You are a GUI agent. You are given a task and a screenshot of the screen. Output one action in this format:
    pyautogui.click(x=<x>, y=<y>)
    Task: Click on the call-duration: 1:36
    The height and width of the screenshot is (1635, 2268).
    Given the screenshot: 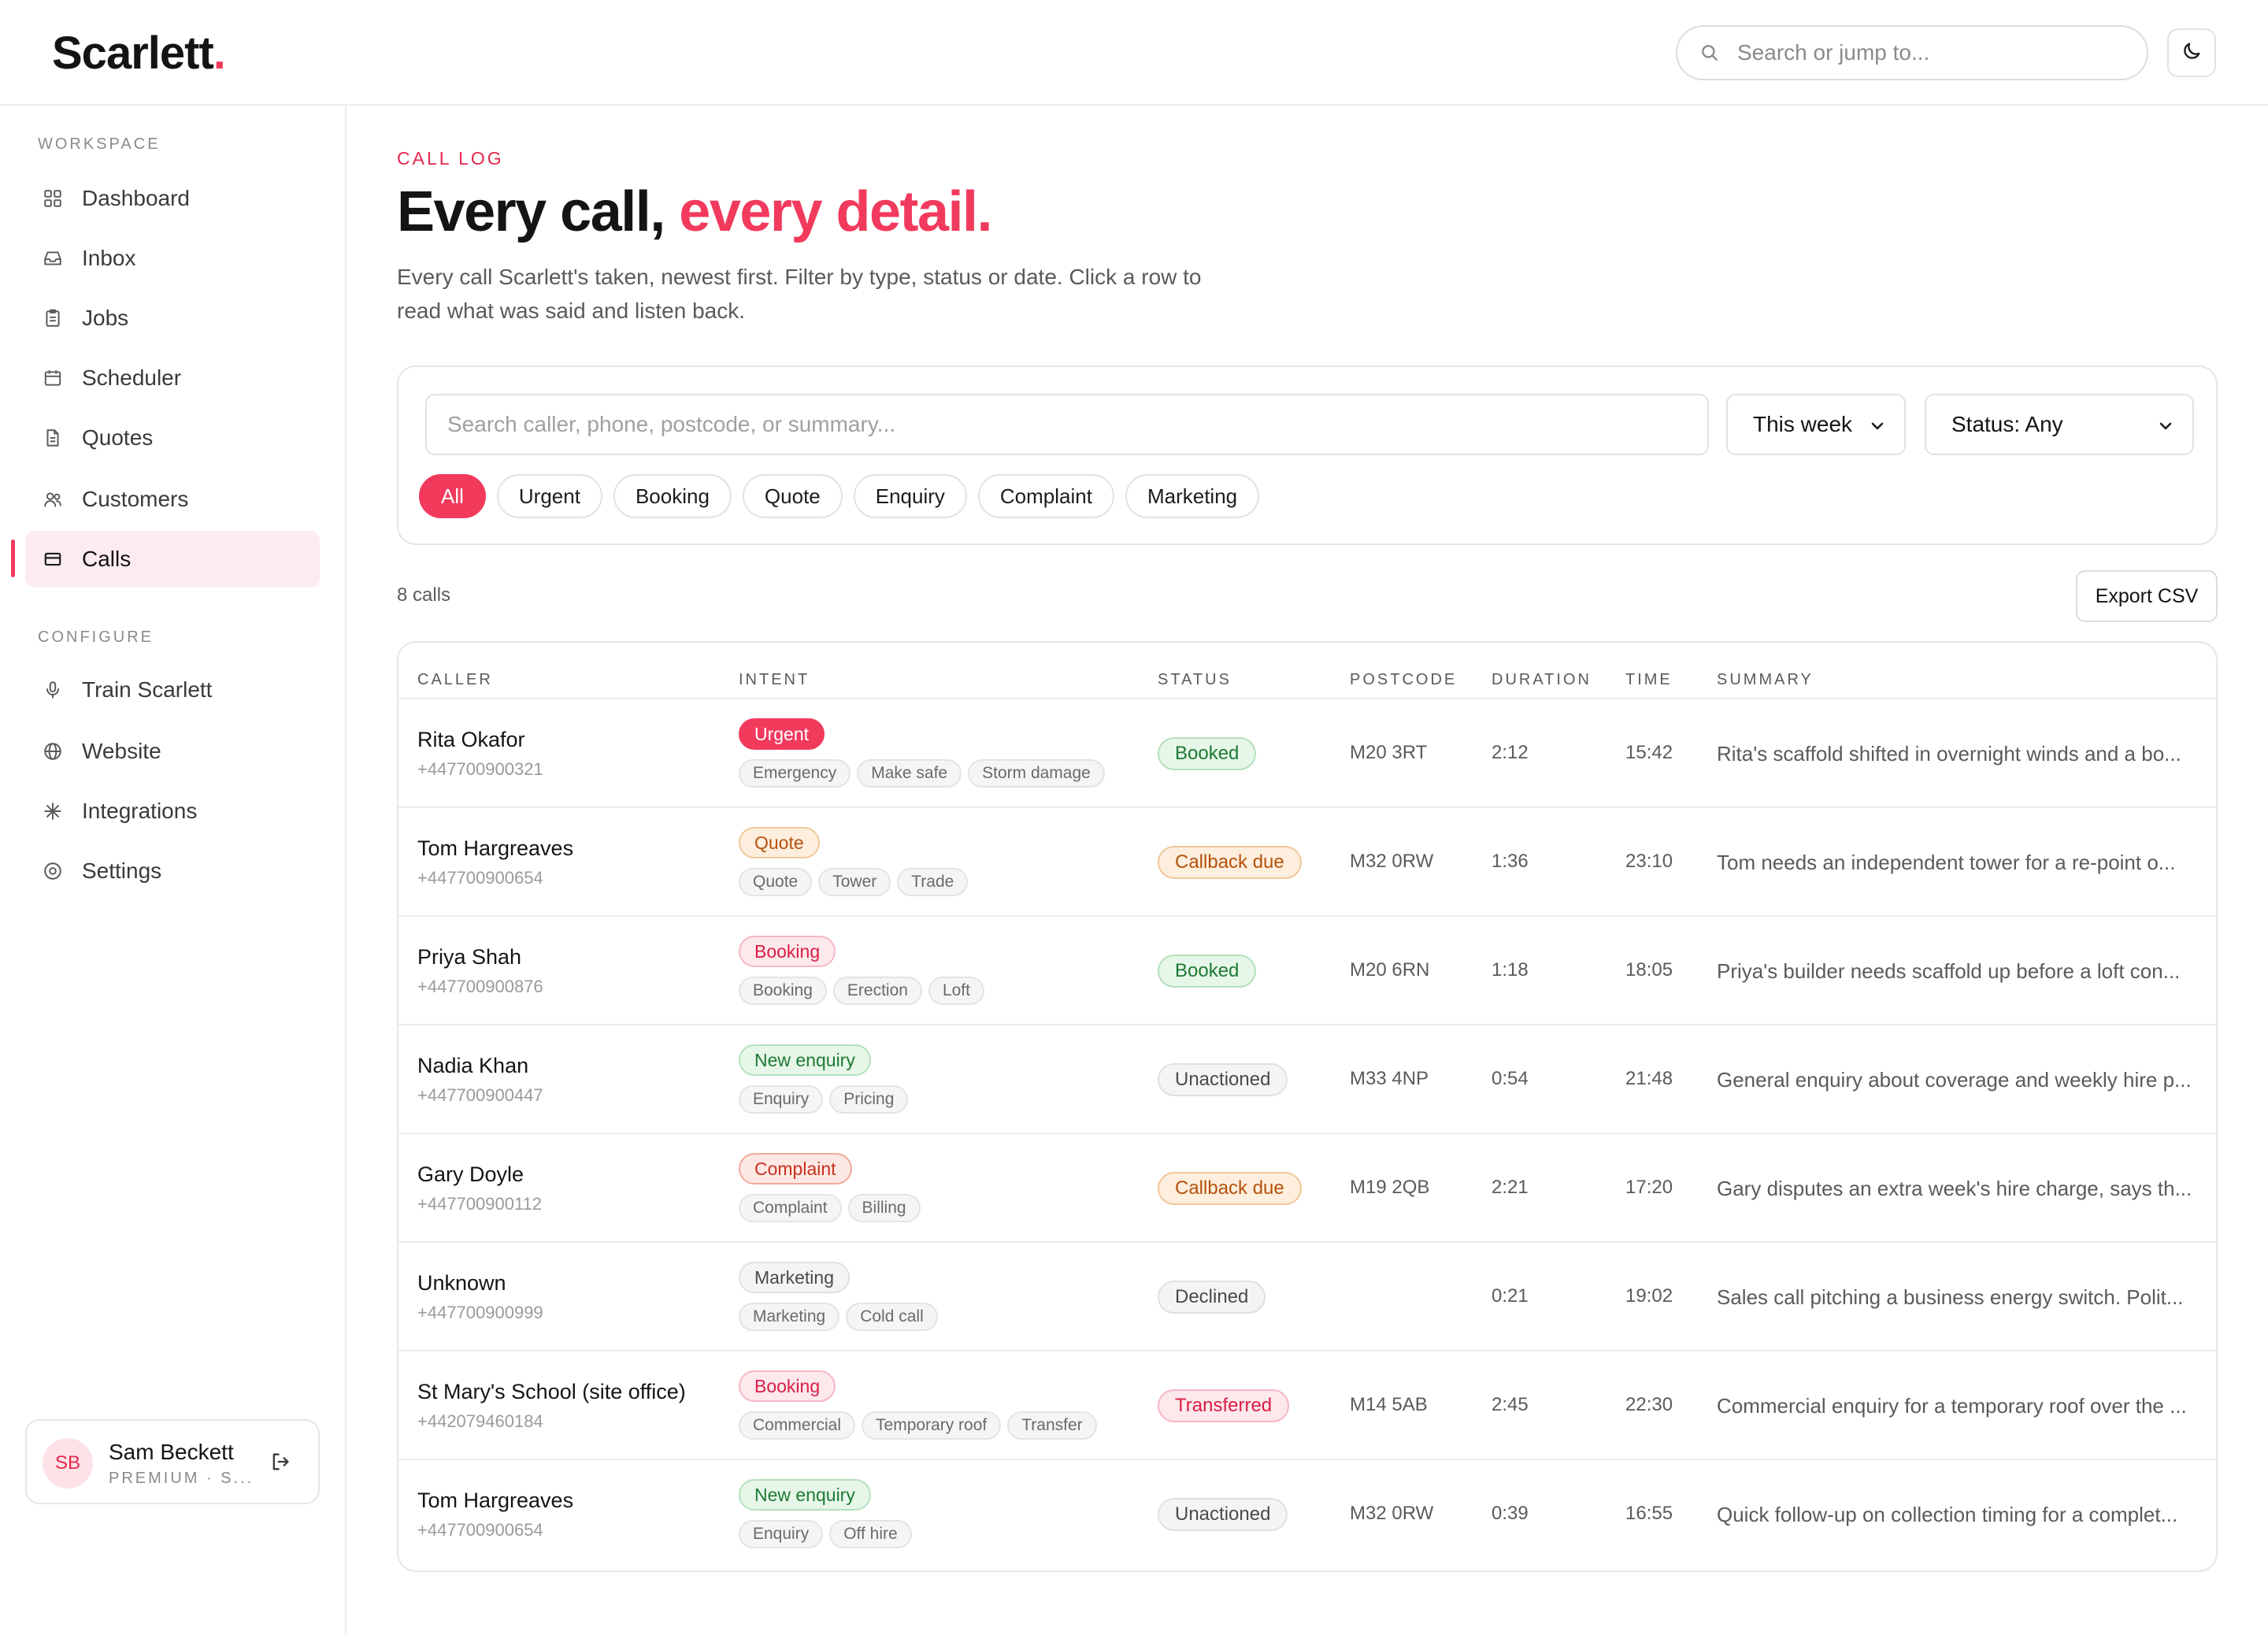 What is the action you would take?
    pyautogui.click(x=1510, y=862)
    